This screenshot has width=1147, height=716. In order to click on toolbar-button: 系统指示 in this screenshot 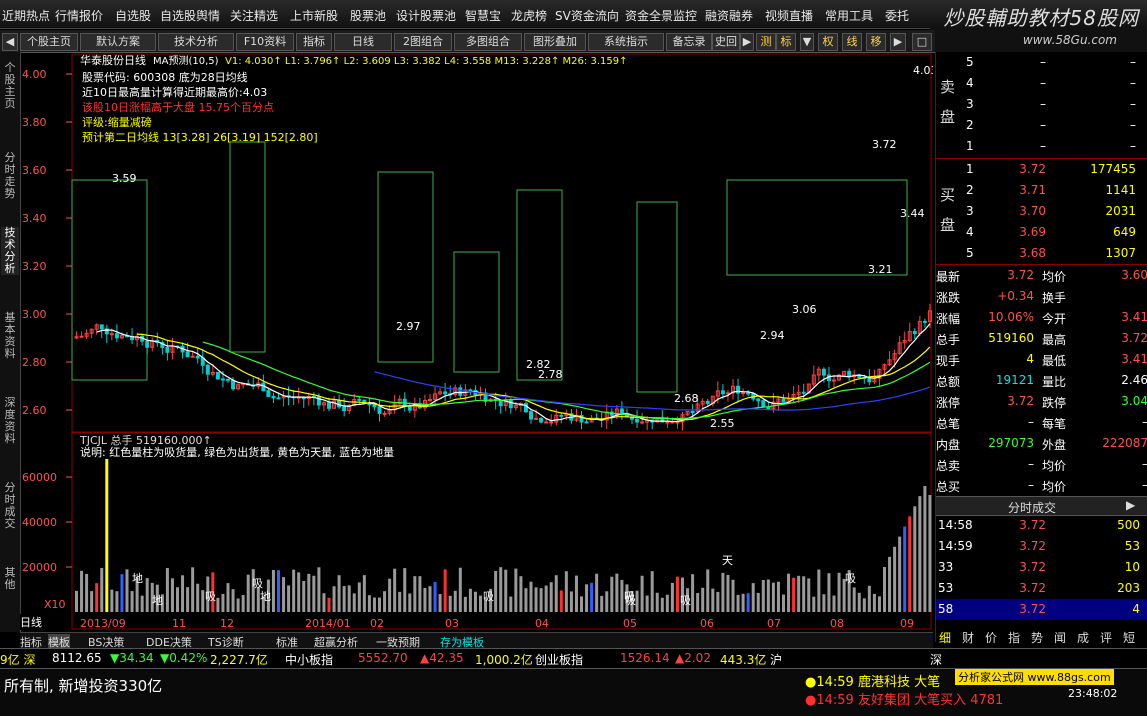, I will do `click(626, 42)`.